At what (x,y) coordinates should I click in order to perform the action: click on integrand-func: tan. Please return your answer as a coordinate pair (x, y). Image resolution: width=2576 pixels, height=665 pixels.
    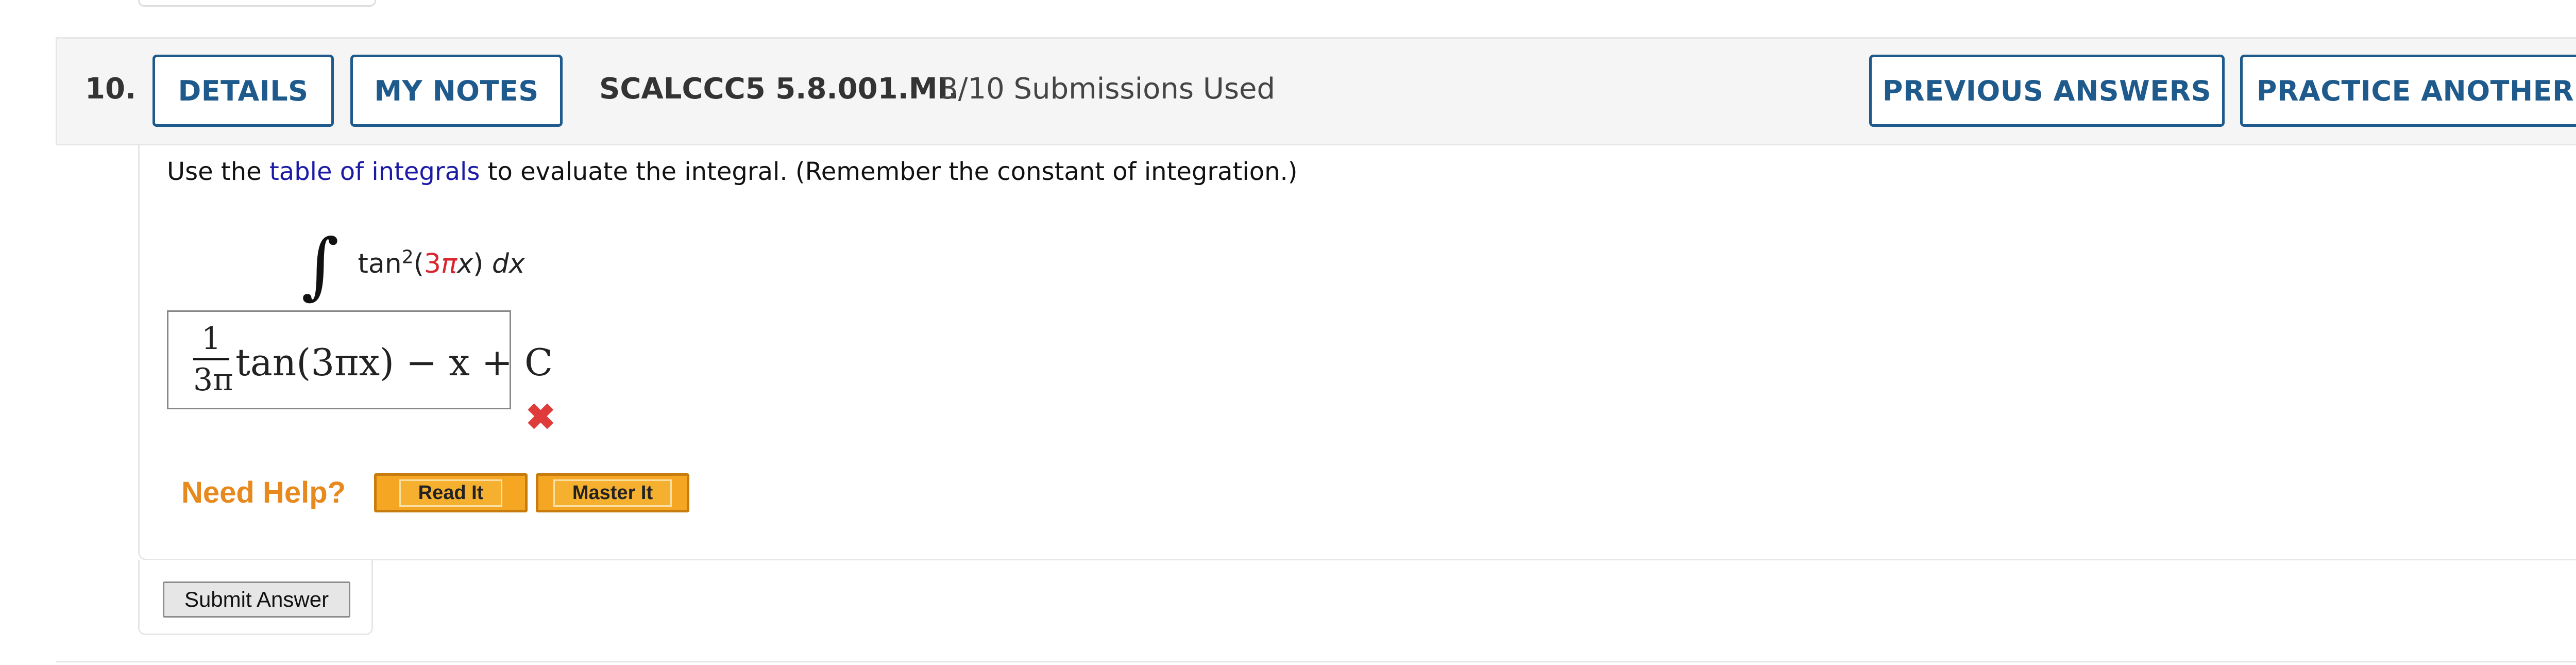
    Looking at the image, I should click on (380, 264).